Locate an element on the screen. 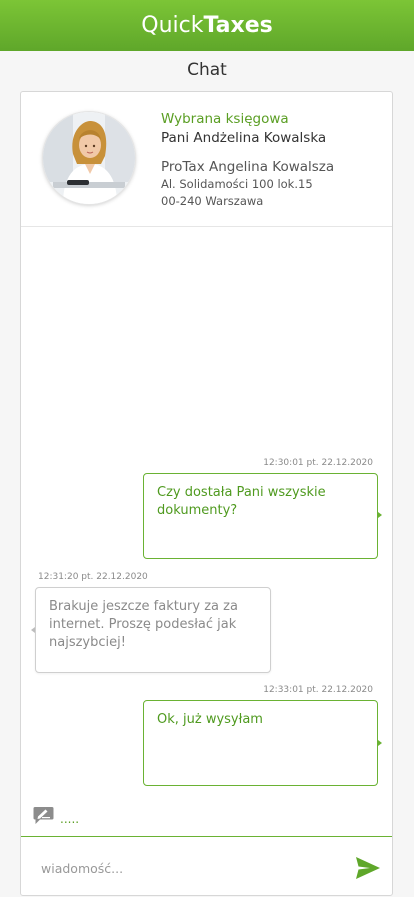  accountant-photo is located at coordinates (89, 158).